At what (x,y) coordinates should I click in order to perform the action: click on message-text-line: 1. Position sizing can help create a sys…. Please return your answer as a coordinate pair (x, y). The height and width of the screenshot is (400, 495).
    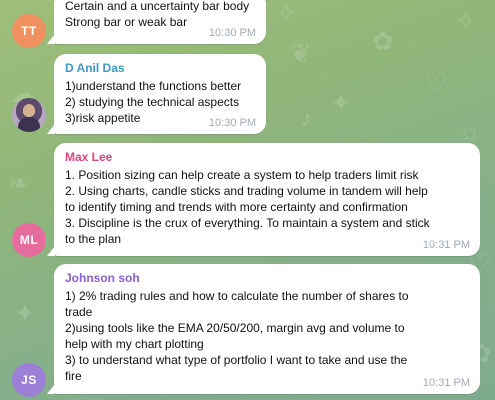
    Looking at the image, I should click on (242, 175).